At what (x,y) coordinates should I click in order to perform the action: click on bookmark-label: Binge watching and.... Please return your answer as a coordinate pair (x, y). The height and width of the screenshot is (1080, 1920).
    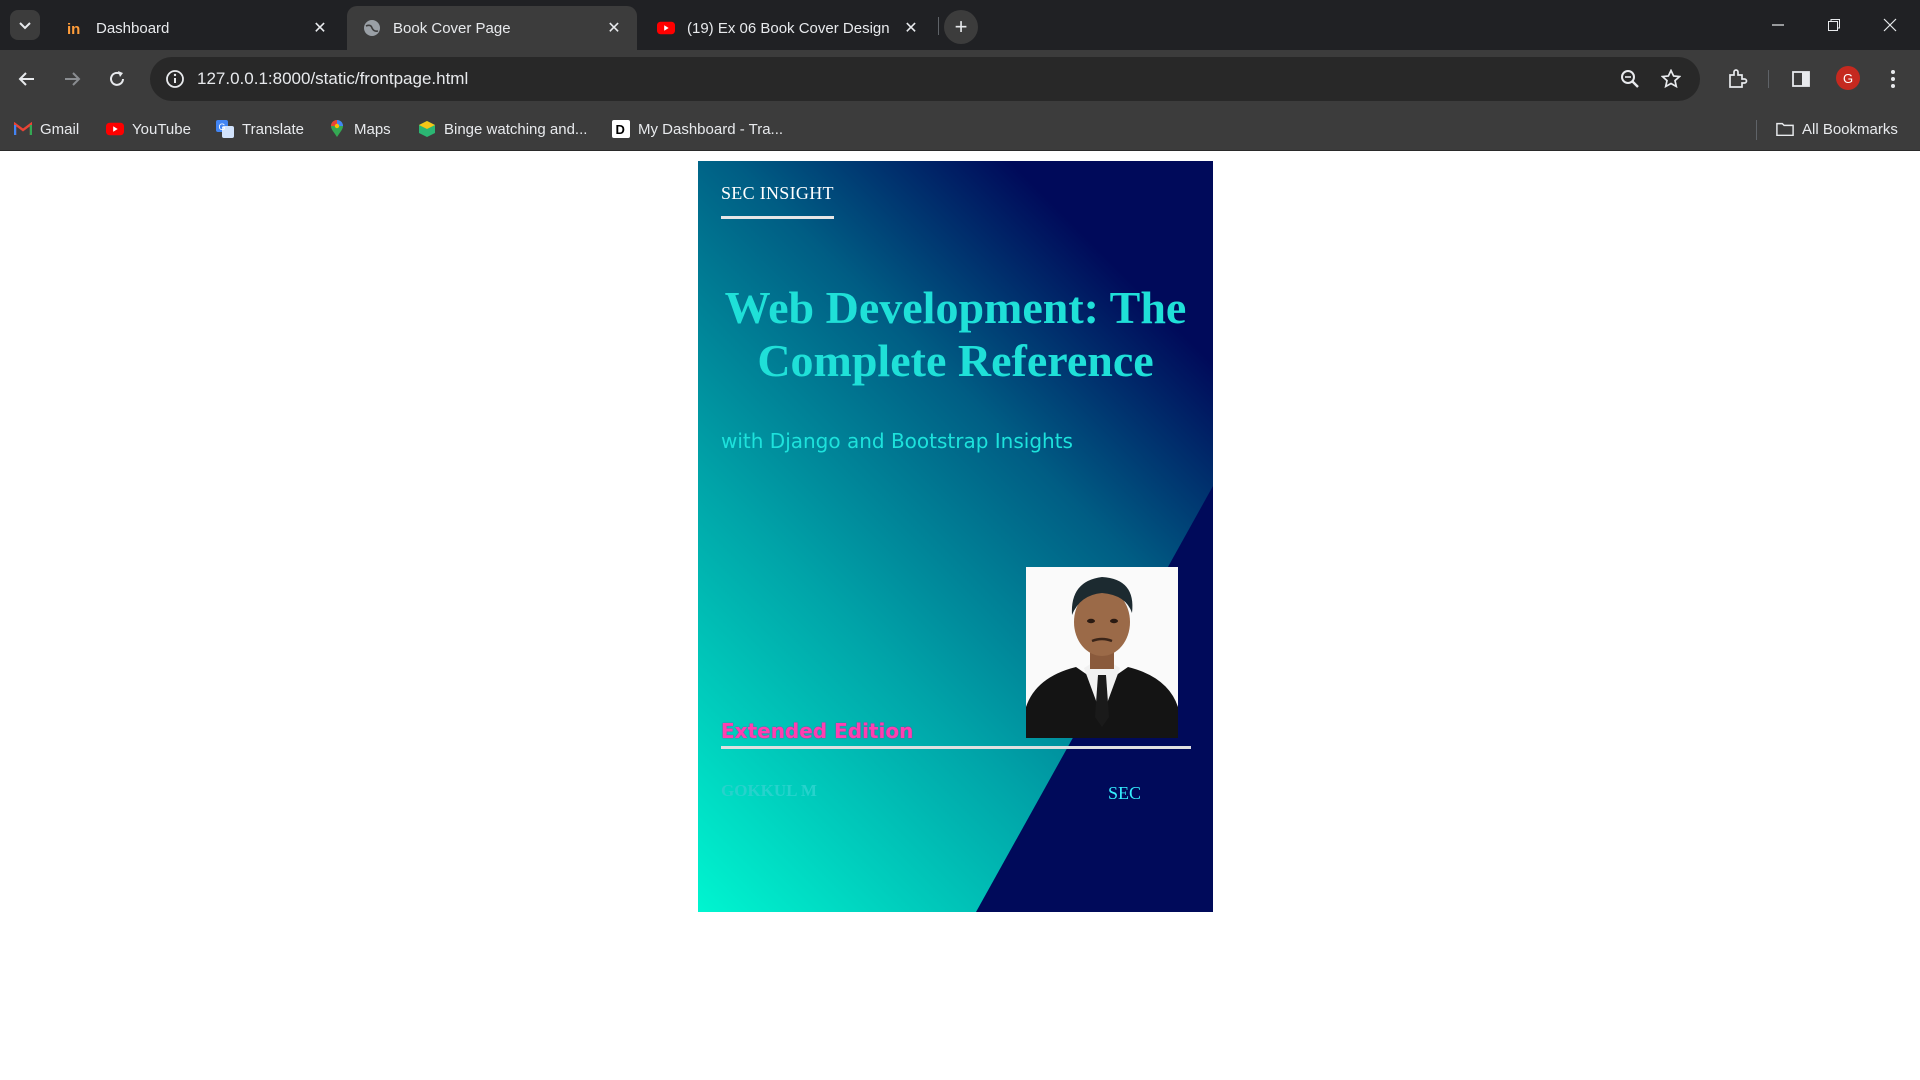
    Looking at the image, I should click on (516, 129).